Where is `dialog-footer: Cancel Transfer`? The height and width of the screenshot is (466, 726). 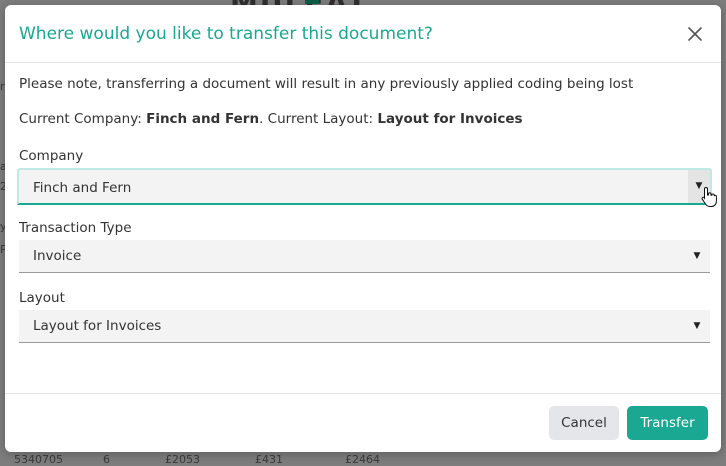 dialog-footer: Cancel Transfer is located at coordinates (363, 422).